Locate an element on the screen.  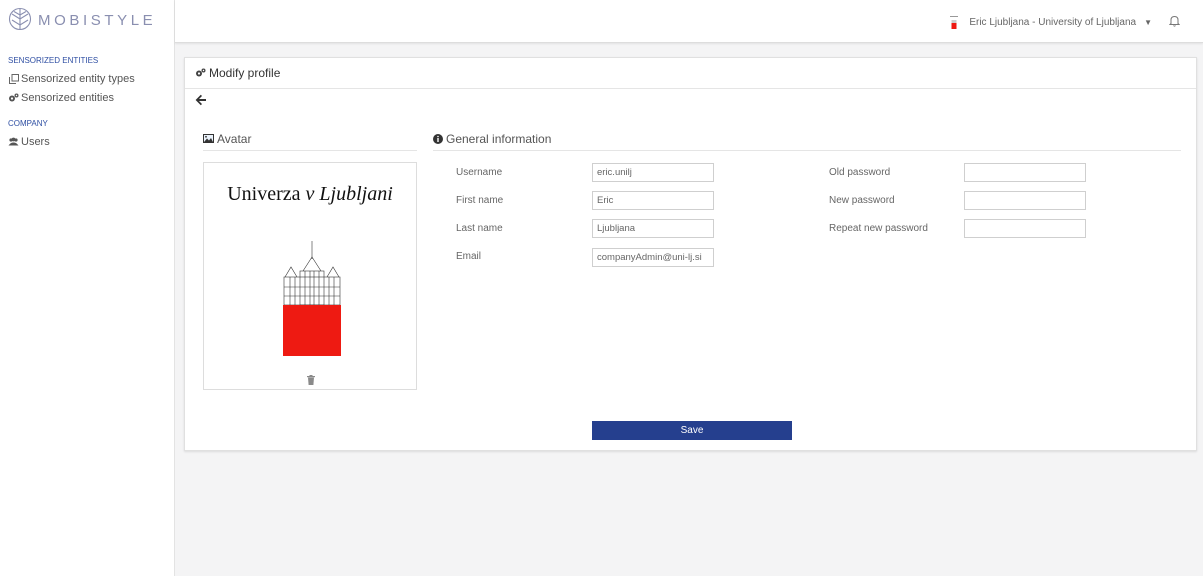
avatar-image: Univerza v Ljubljani is located at coordinates (310, 276).